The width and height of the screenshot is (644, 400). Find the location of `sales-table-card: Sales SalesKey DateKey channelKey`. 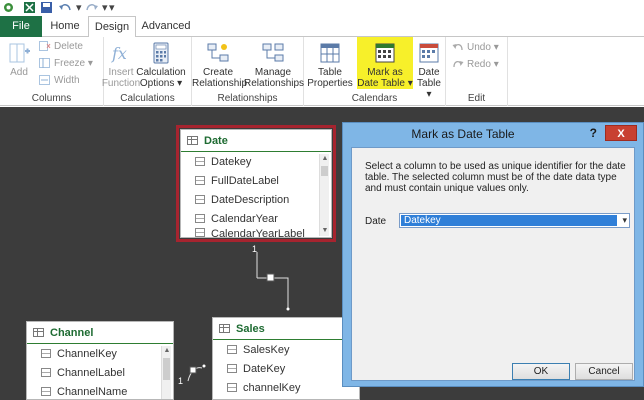

sales-table-card: Sales SalesKey DateKey channelKey is located at coordinates (286, 358).